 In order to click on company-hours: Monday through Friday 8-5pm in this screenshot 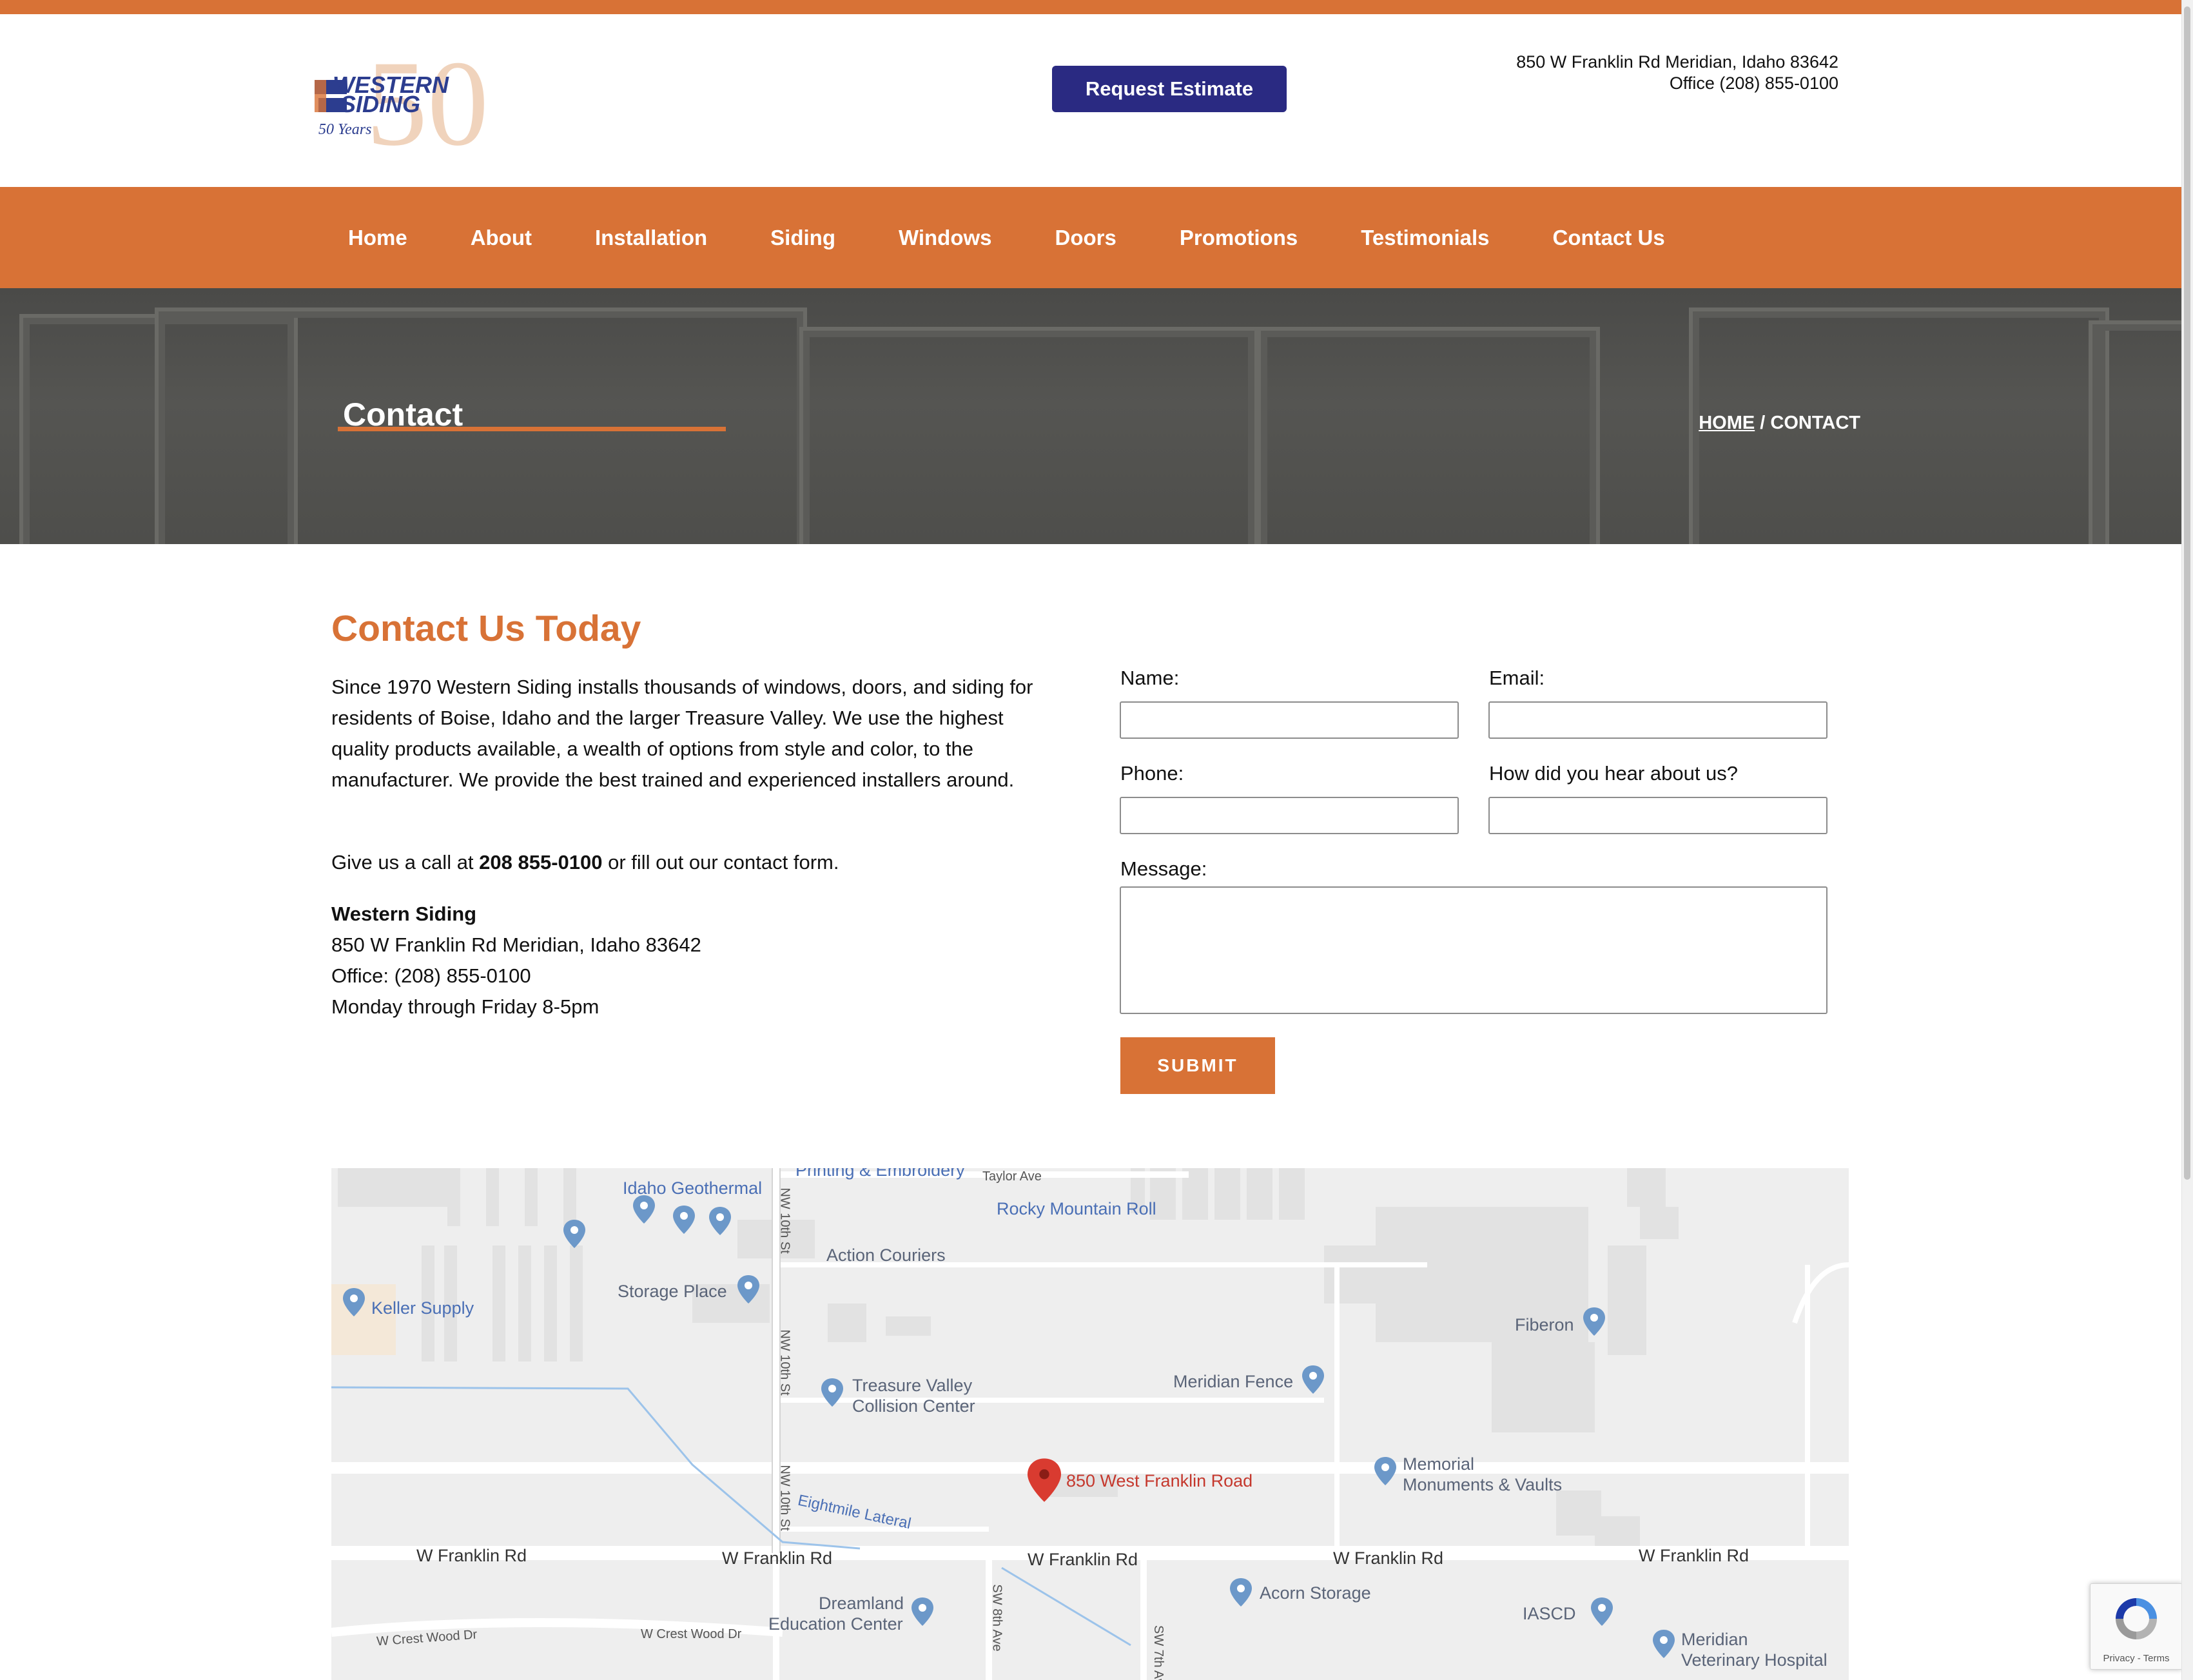, I will do `click(465, 1007)`.